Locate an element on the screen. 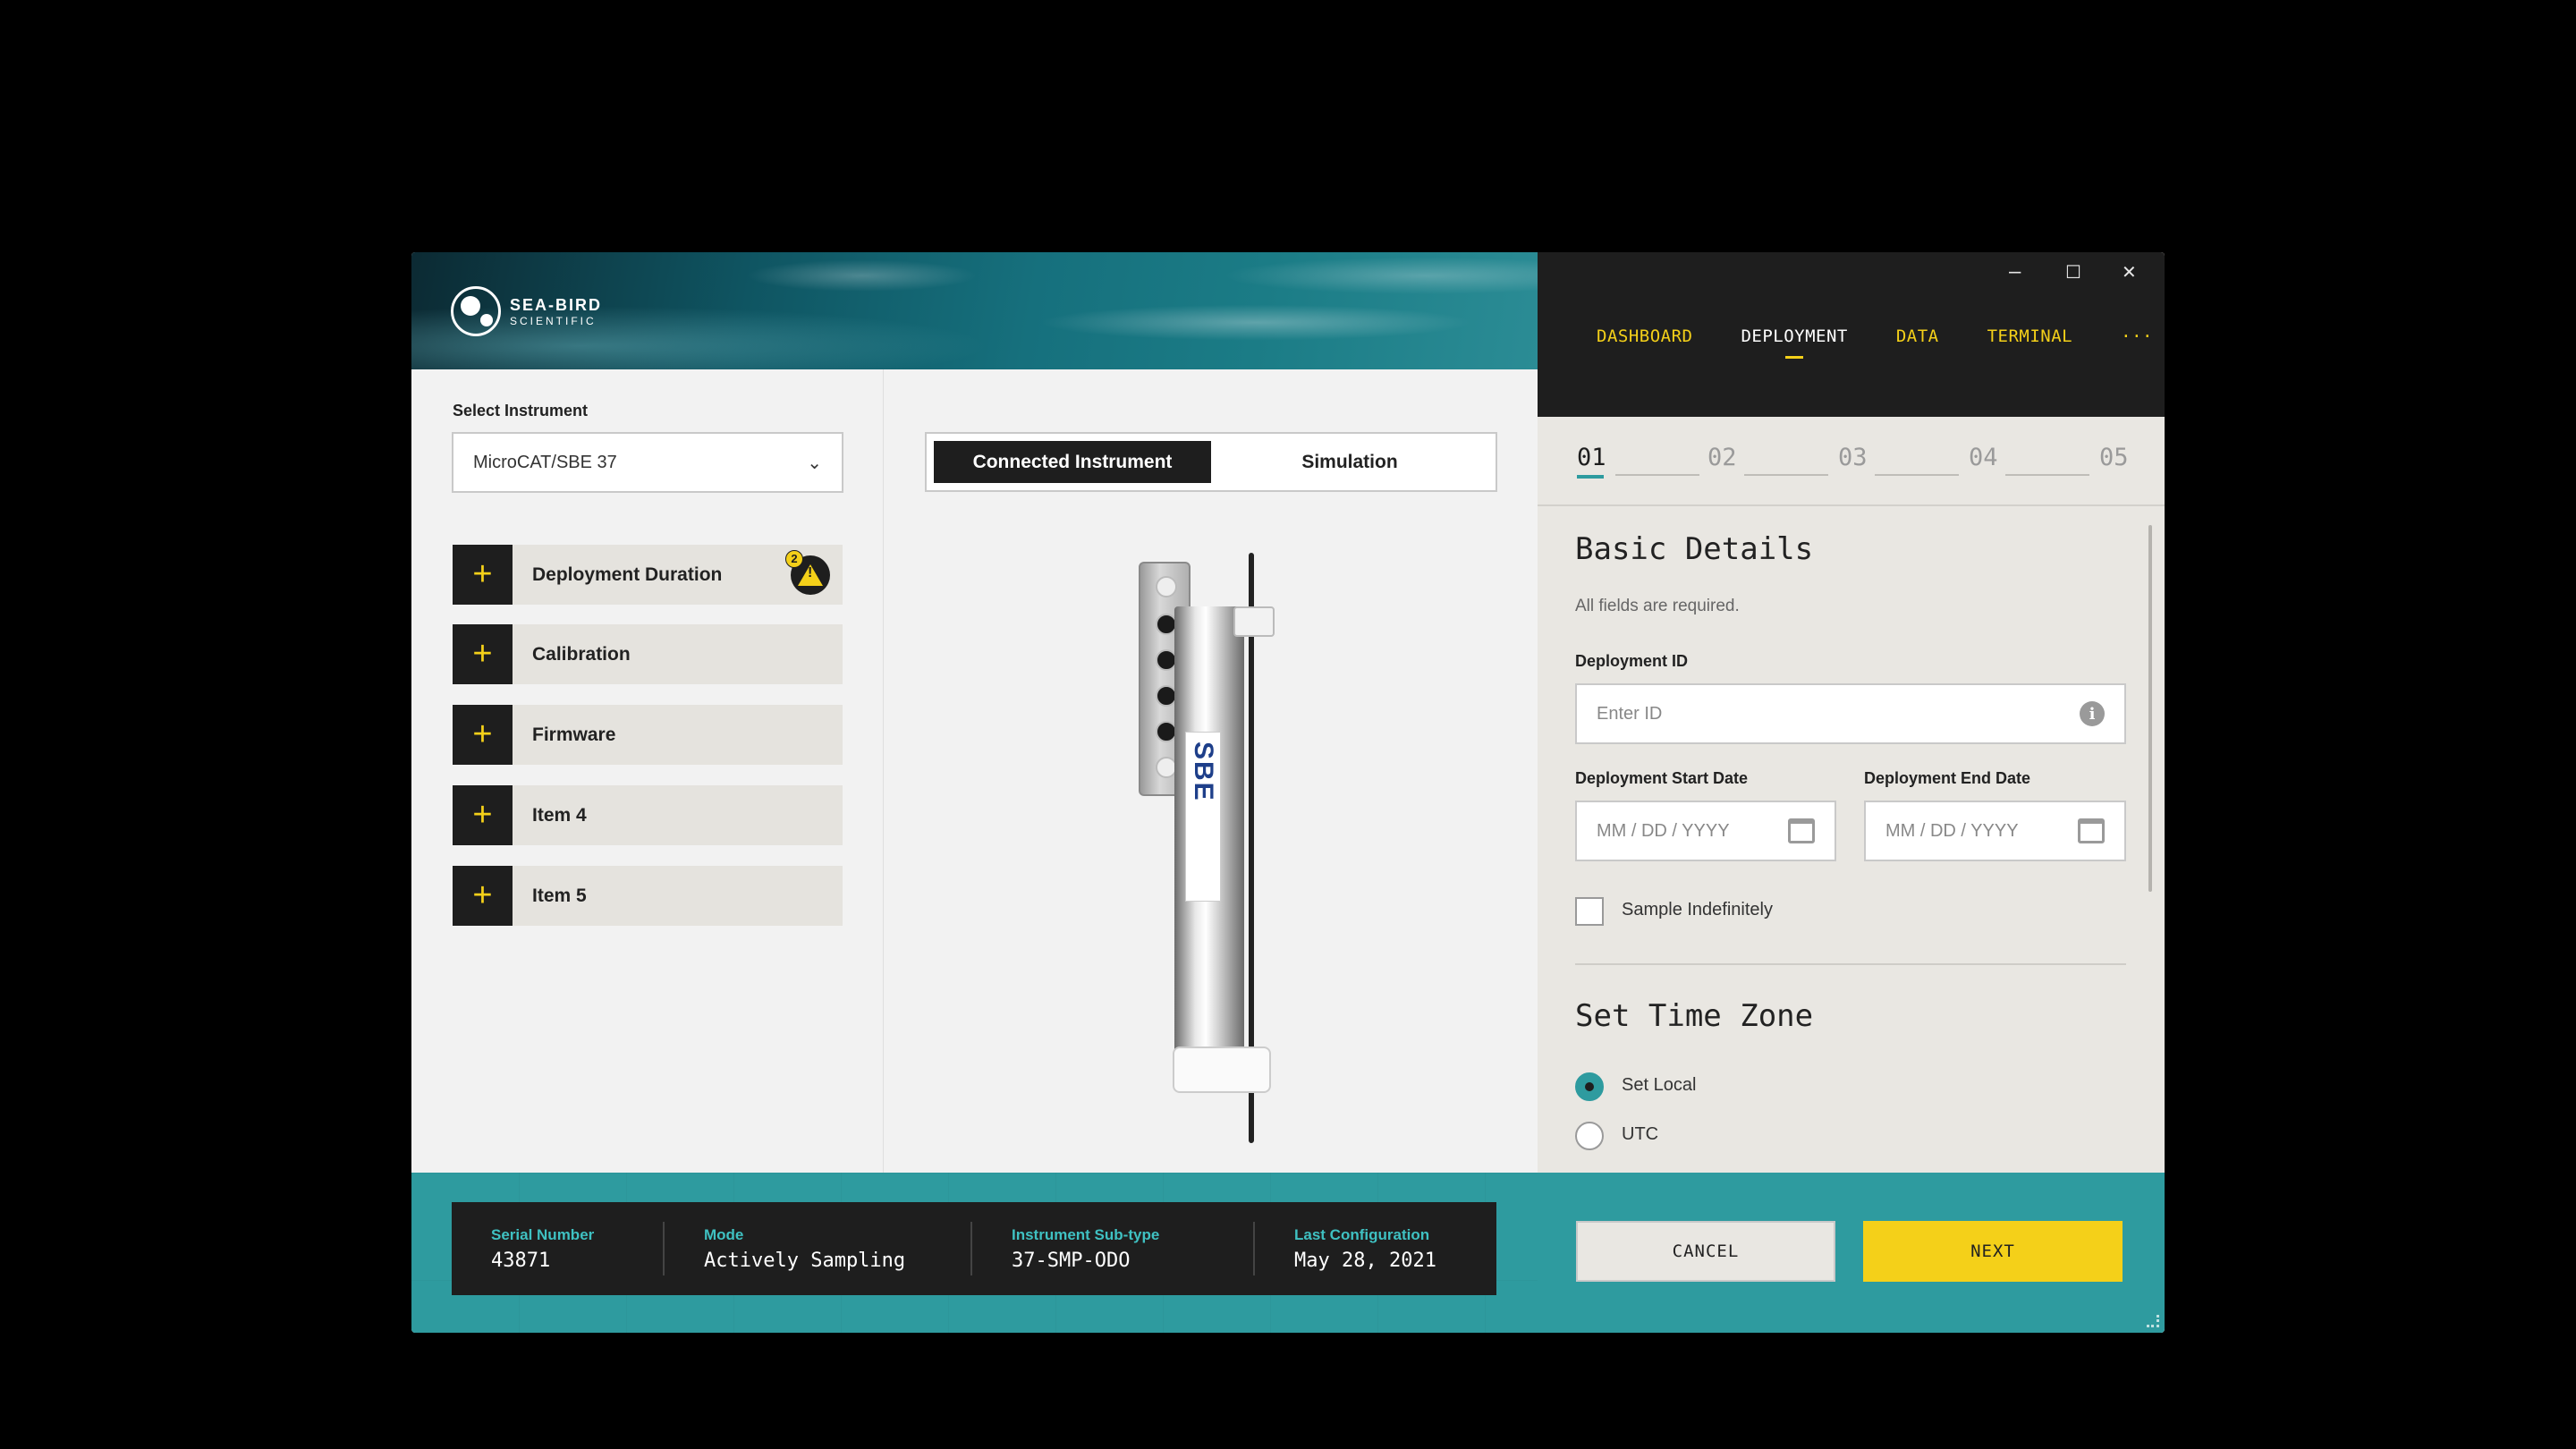 Image resolution: width=2576 pixels, height=1449 pixels. instrument-image: SBE is located at coordinates (1219, 848).